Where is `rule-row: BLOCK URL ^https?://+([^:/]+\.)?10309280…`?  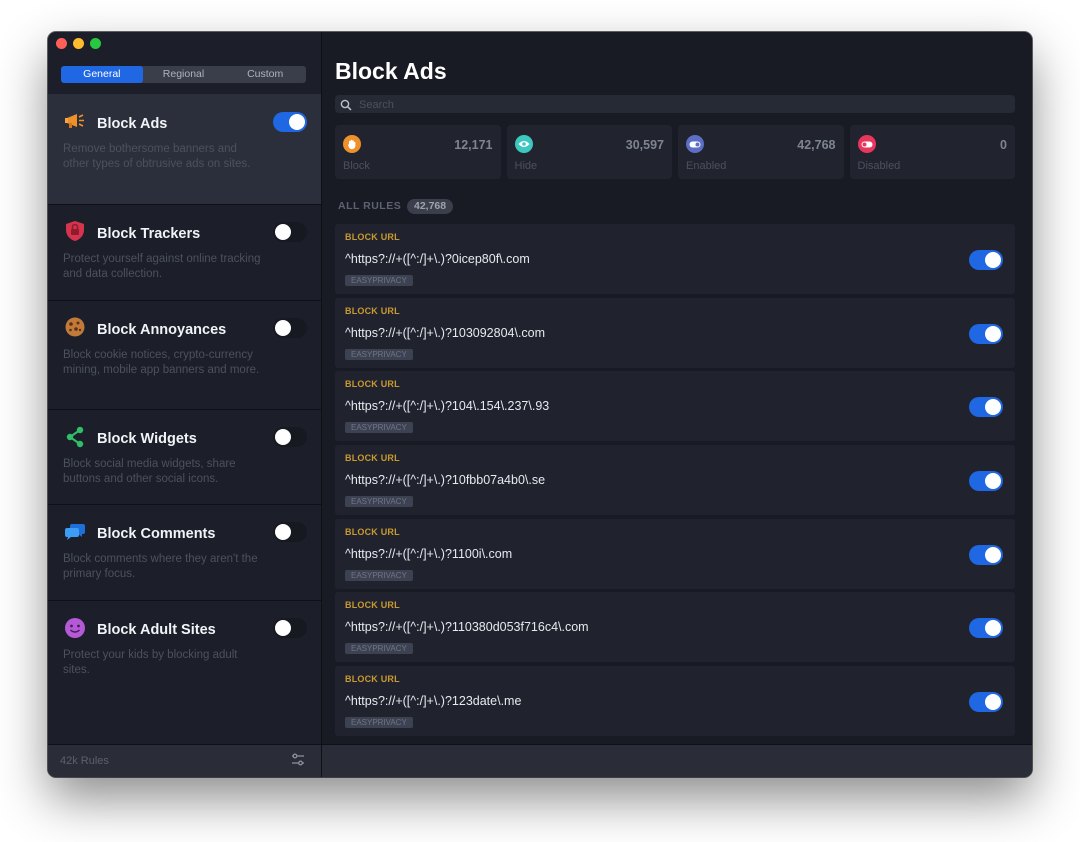
rule-row: BLOCK URL ^https?://+([^:/]+\.)?10309280… is located at coordinates (675, 332).